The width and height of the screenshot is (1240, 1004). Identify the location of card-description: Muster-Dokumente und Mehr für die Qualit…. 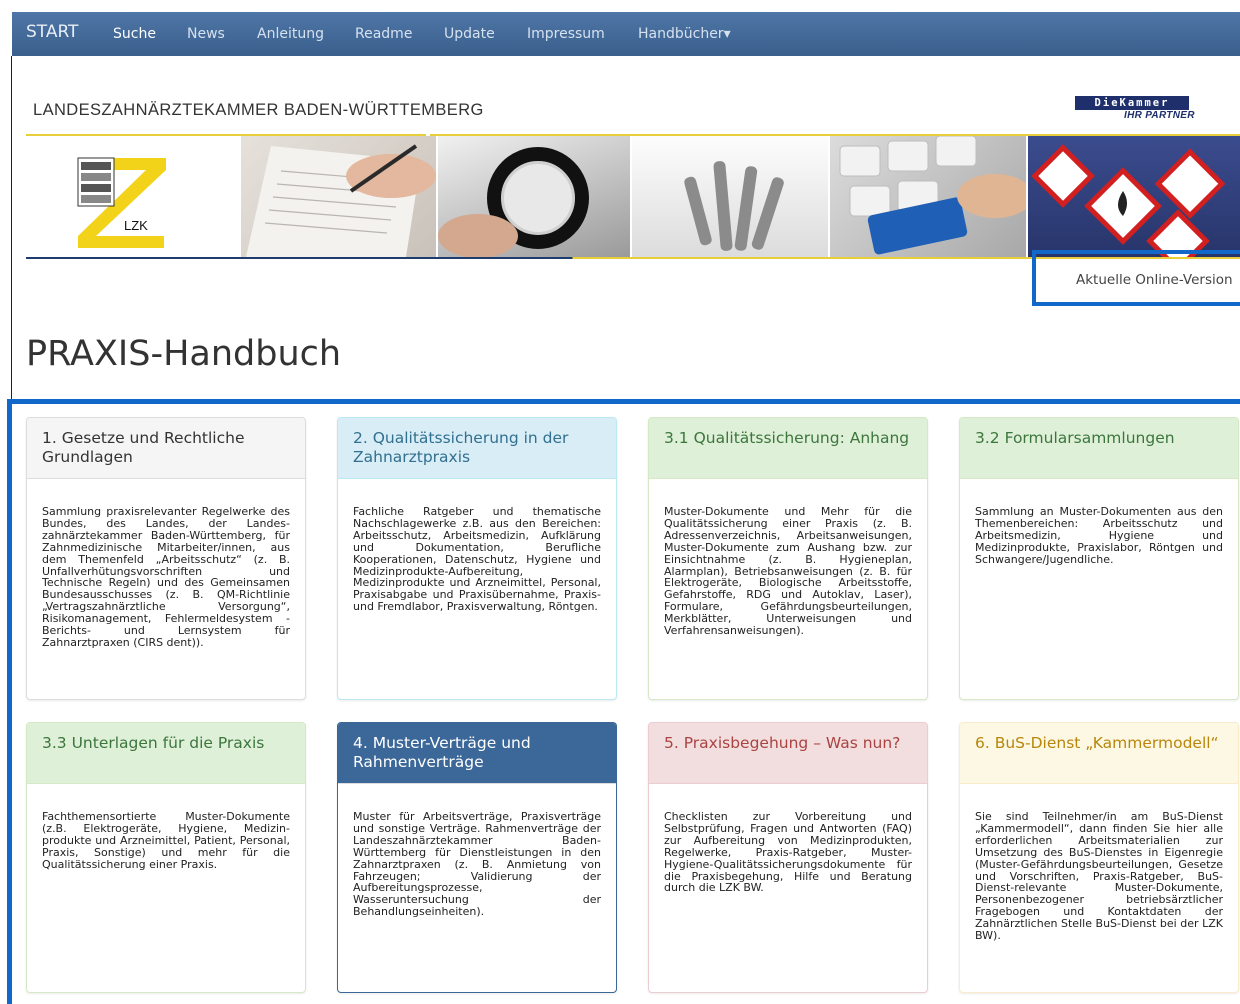
(788, 571).